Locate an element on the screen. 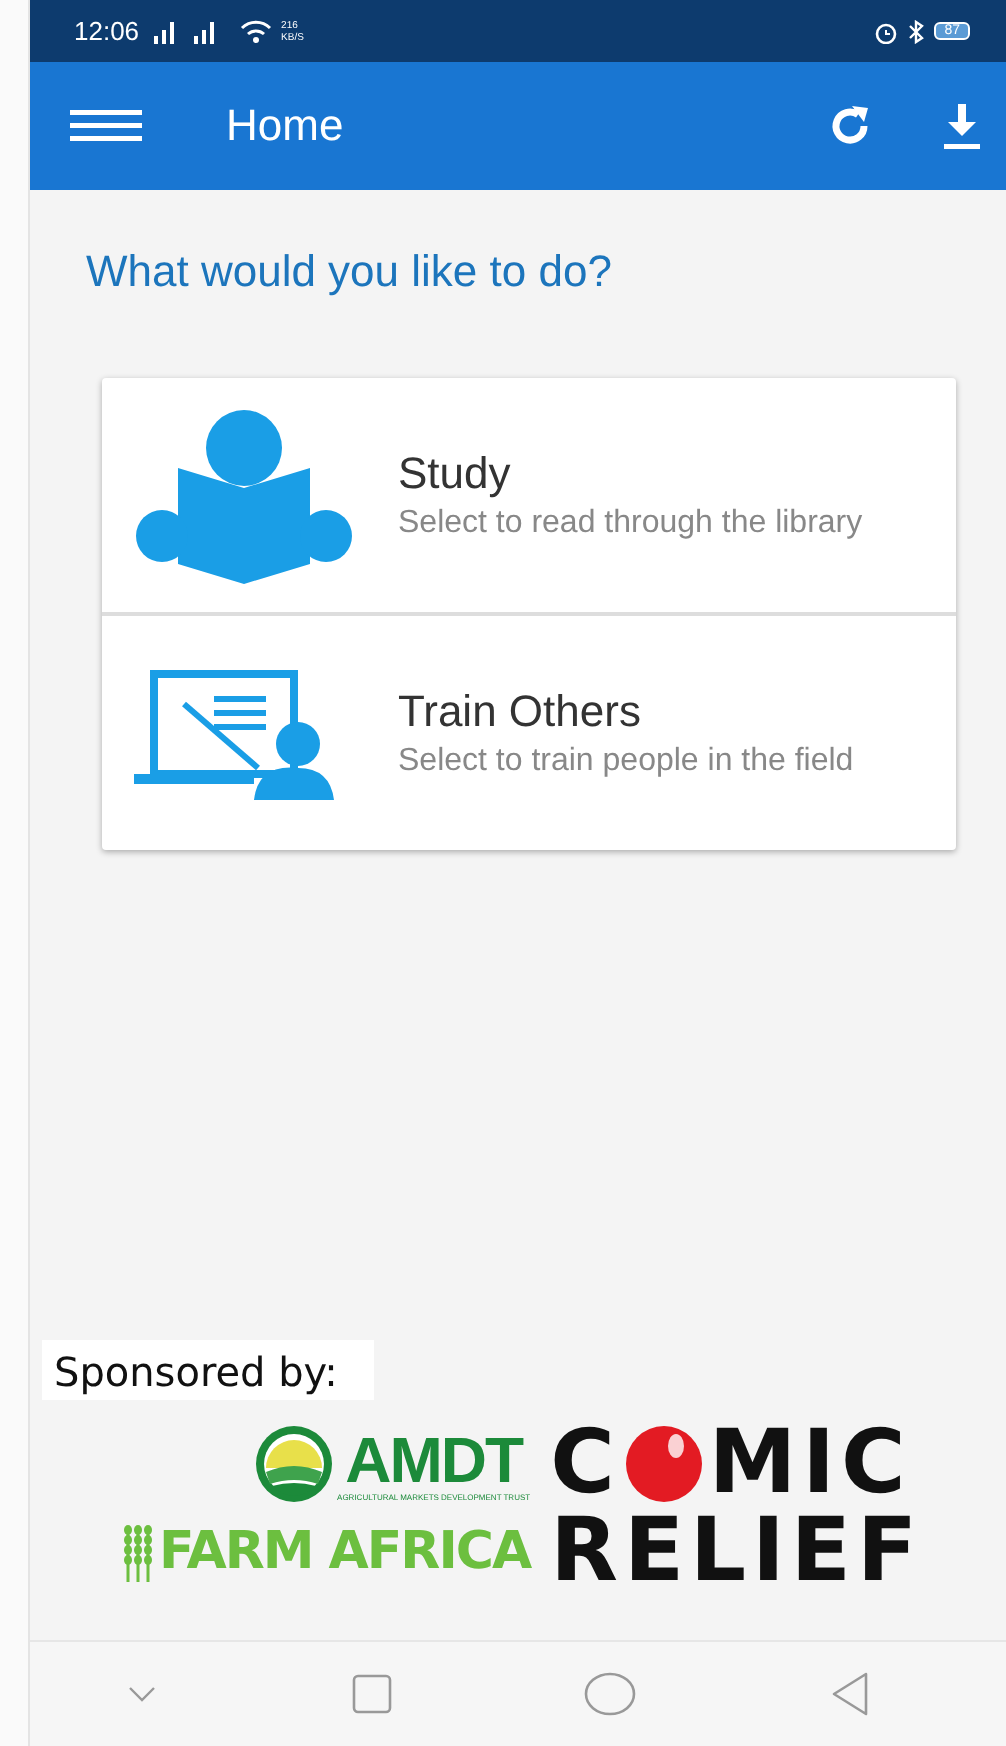 This screenshot has width=1006, height=1746. screen-title: Home is located at coordinates (286, 126).